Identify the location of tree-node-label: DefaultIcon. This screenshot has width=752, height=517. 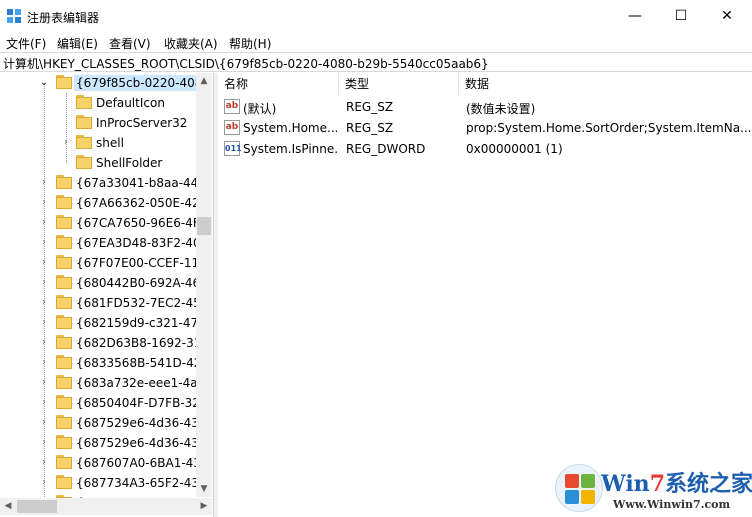
(130, 103).